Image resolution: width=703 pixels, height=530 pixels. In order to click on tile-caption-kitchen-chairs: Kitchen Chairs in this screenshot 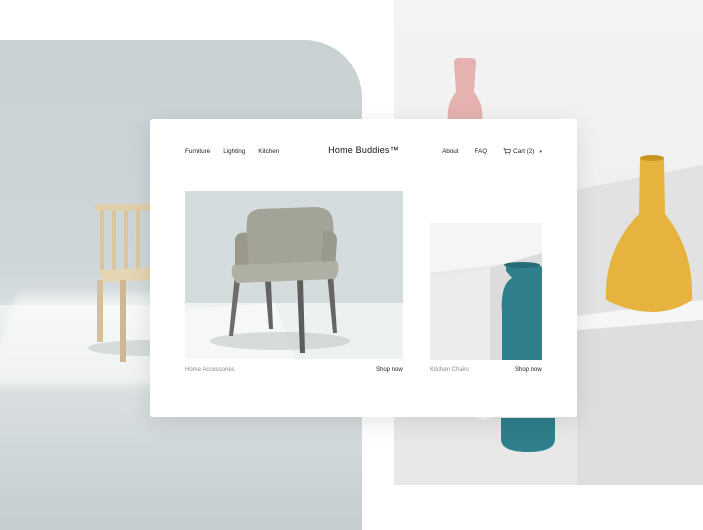, I will do `click(450, 370)`.